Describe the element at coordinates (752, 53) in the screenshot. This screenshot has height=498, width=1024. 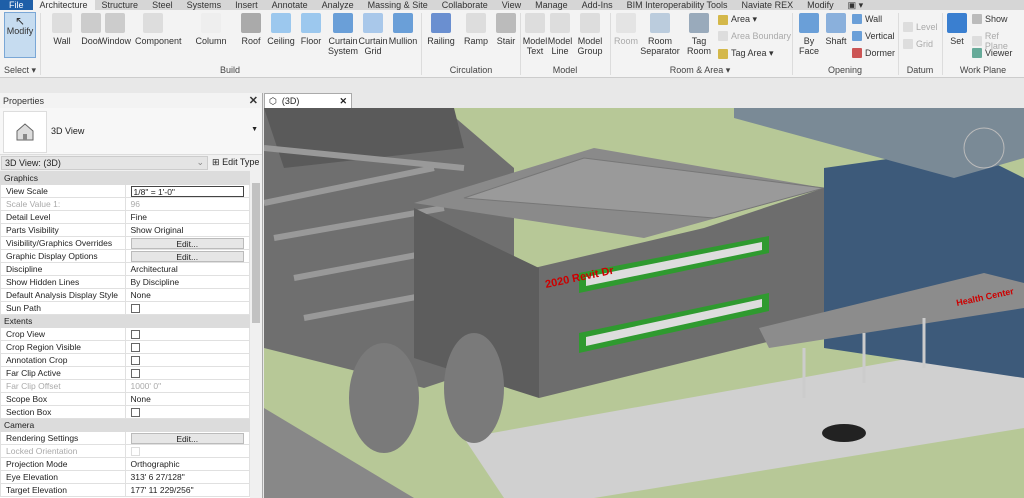
I see `tag-area-label: Tag Area ▾` at that location.